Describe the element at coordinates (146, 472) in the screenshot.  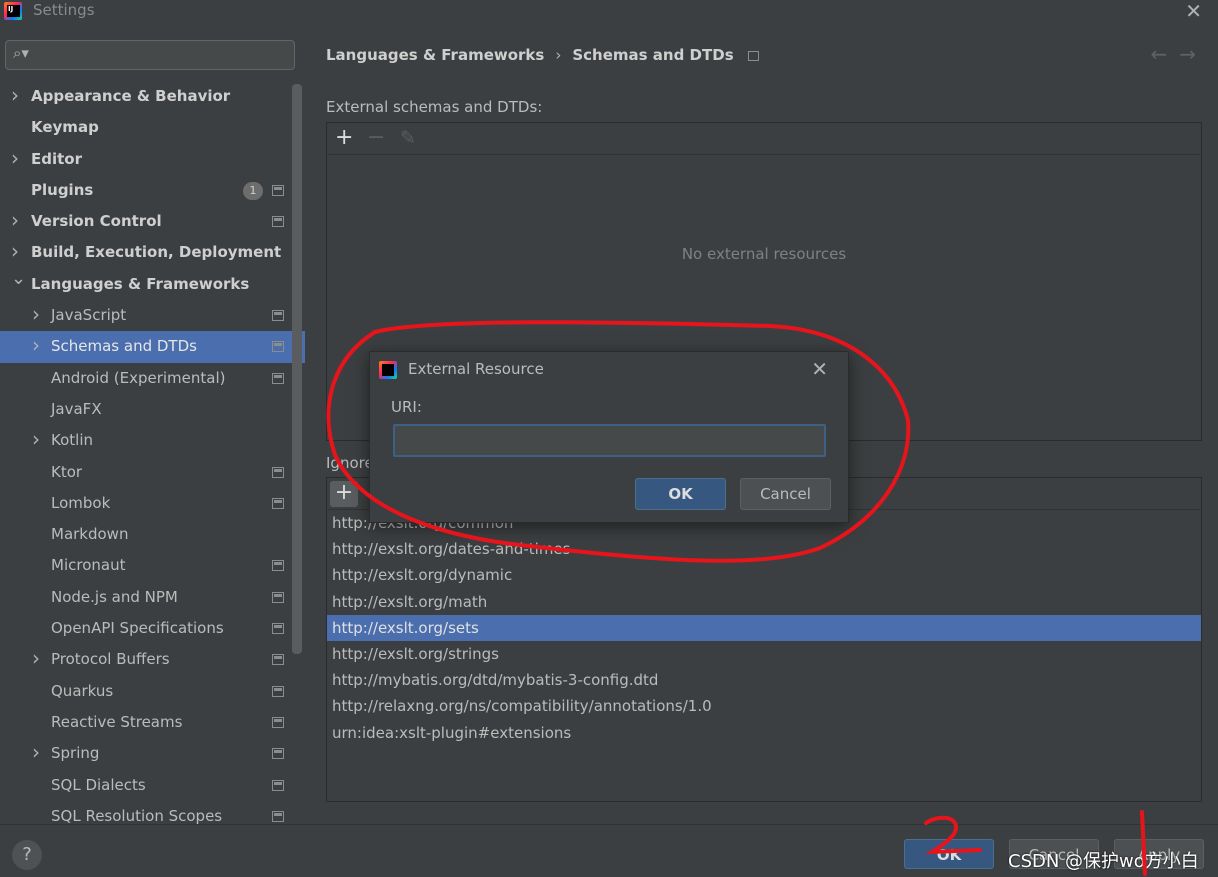
I see `sidebar-item: Ktor` at that location.